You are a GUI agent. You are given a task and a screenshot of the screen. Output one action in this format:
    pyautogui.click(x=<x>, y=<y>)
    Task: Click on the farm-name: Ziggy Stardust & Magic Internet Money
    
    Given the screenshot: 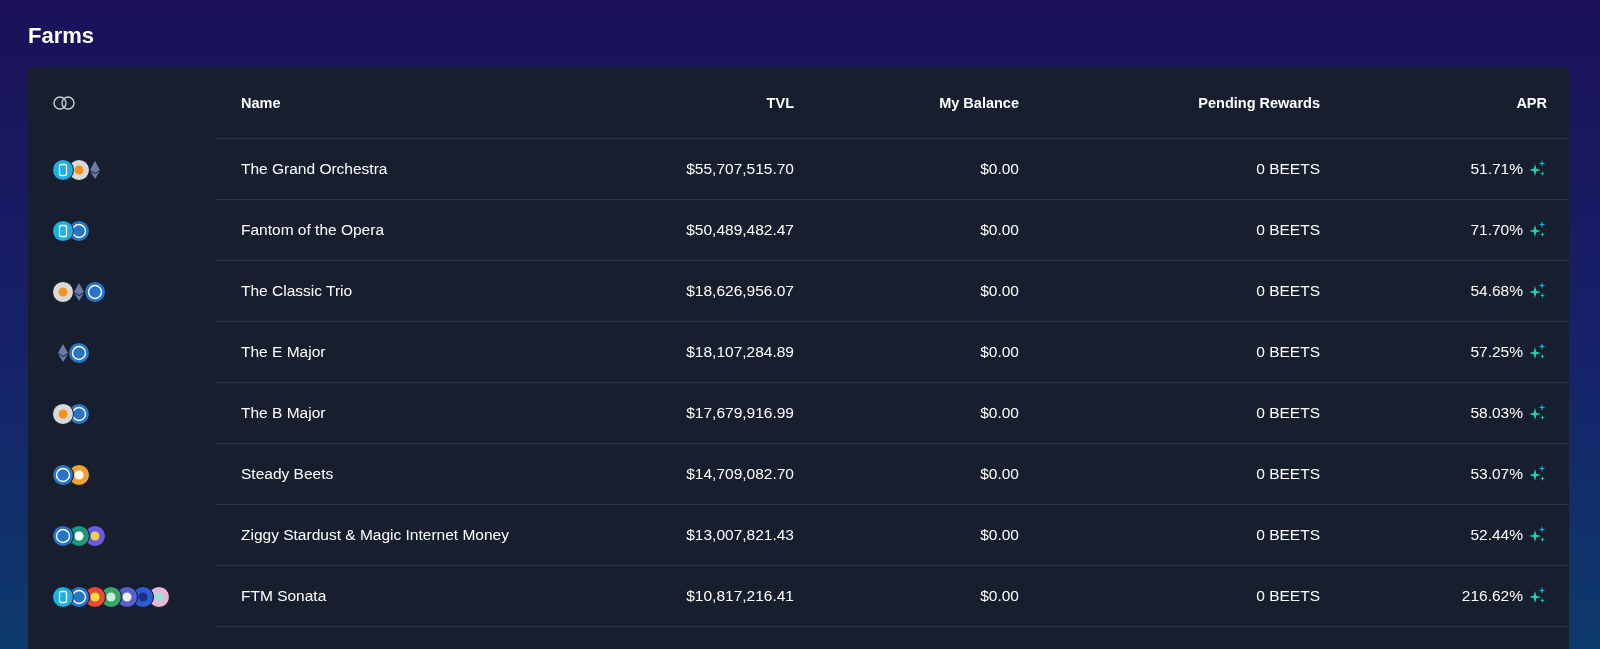 What is the action you would take?
    pyautogui.click(x=403, y=535)
    